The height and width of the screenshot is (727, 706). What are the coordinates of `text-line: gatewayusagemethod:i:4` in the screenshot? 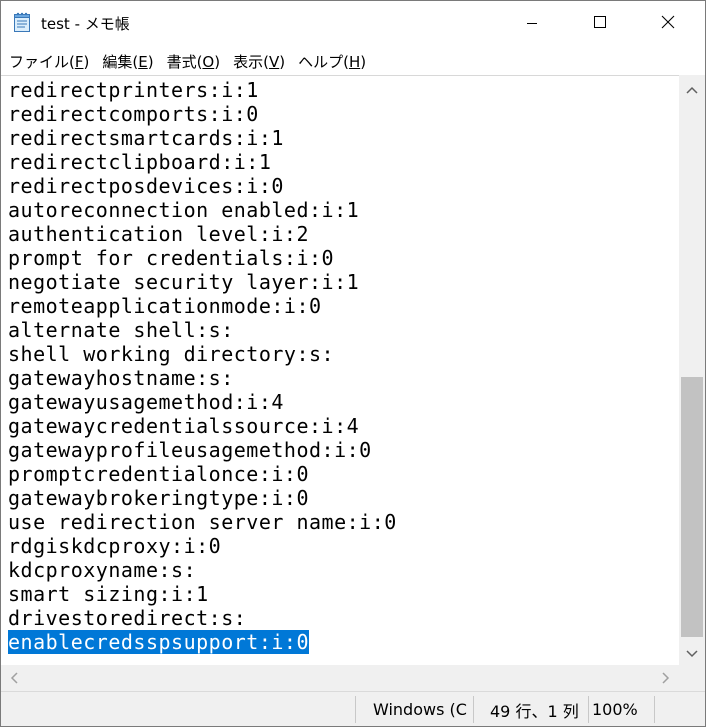 It's located at (146, 402).